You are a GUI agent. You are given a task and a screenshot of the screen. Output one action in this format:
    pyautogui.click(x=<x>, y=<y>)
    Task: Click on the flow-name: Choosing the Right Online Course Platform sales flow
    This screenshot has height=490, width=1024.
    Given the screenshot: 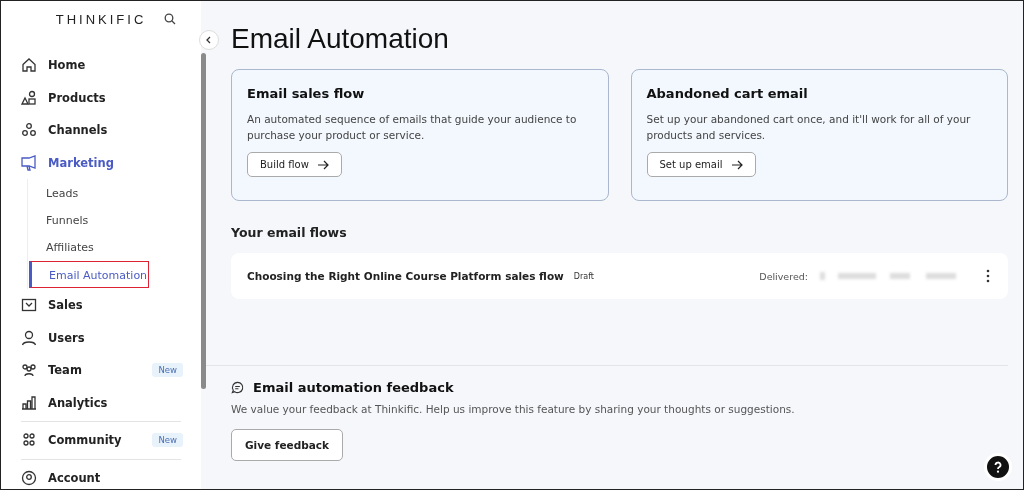 What is the action you would take?
    pyautogui.click(x=405, y=276)
    